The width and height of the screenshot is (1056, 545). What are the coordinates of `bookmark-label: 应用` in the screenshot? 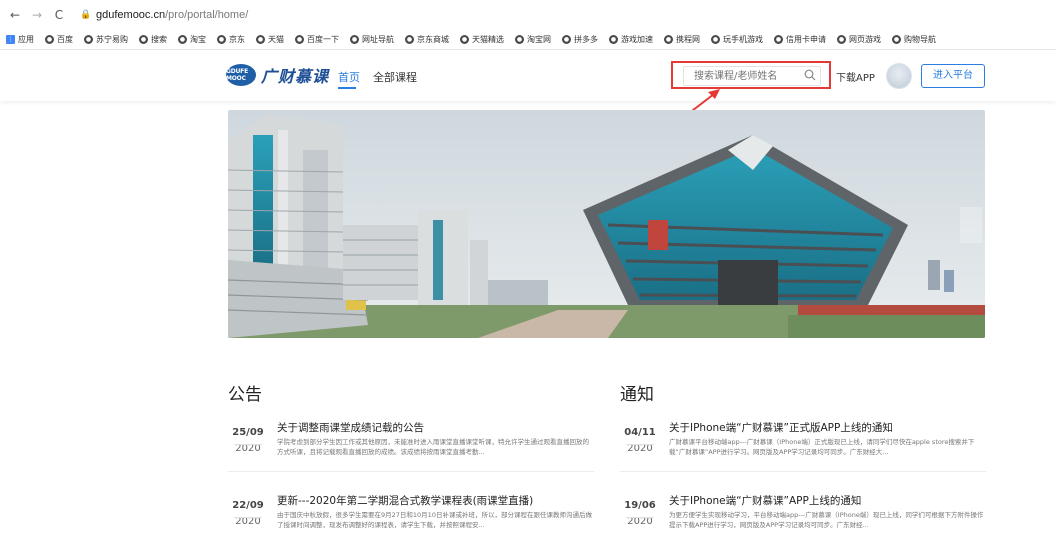 It's located at (26, 39).